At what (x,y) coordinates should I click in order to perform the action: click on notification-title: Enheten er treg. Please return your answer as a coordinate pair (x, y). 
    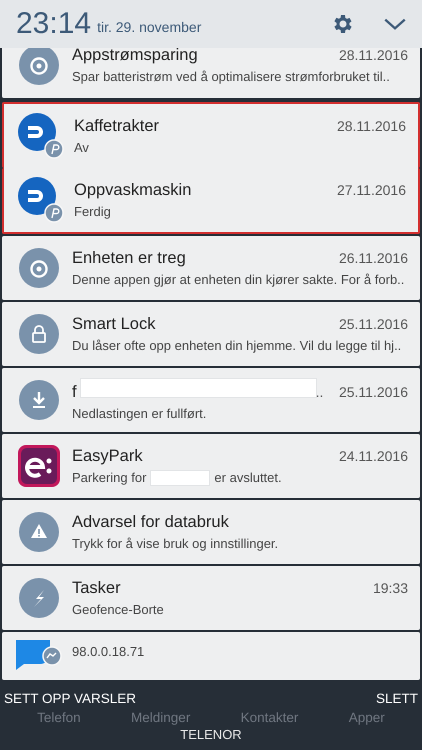
    Looking at the image, I should click on (129, 258).